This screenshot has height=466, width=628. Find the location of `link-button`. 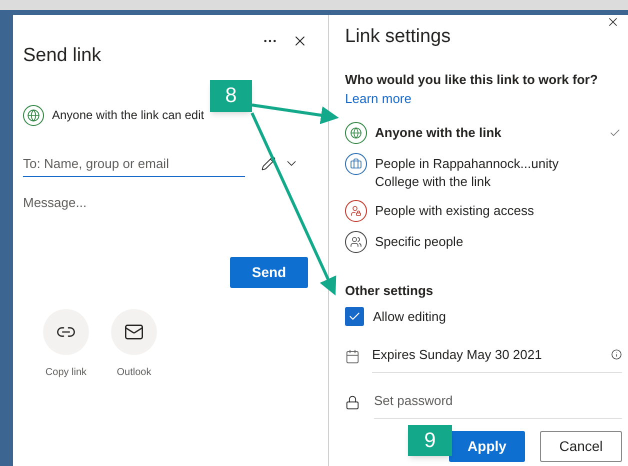

link-button is located at coordinates (66, 331).